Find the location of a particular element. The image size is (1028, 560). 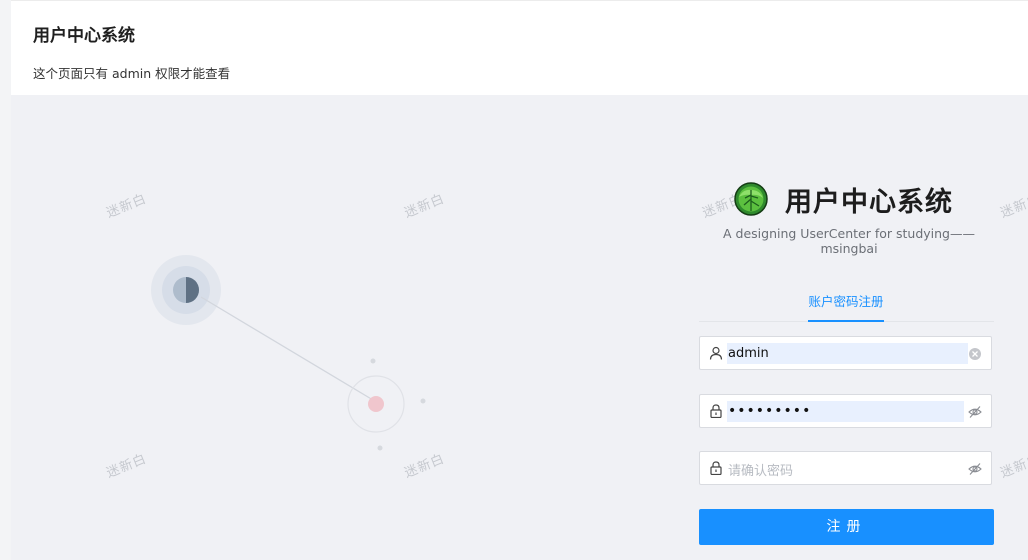

cabbage-logo-icon is located at coordinates (751, 199).